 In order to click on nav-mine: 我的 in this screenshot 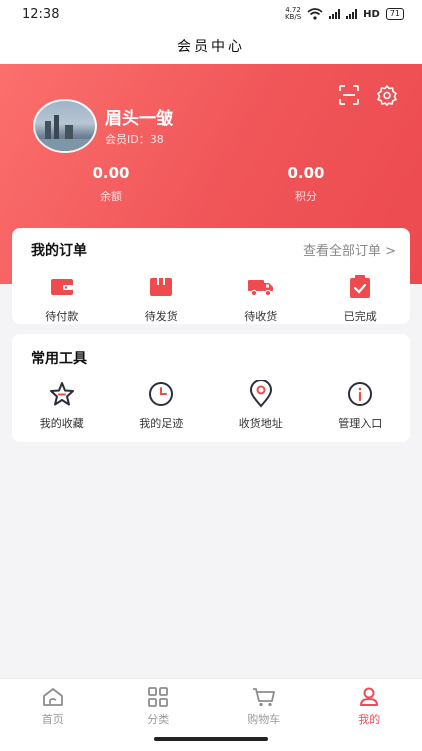, I will do `click(369, 715)`.